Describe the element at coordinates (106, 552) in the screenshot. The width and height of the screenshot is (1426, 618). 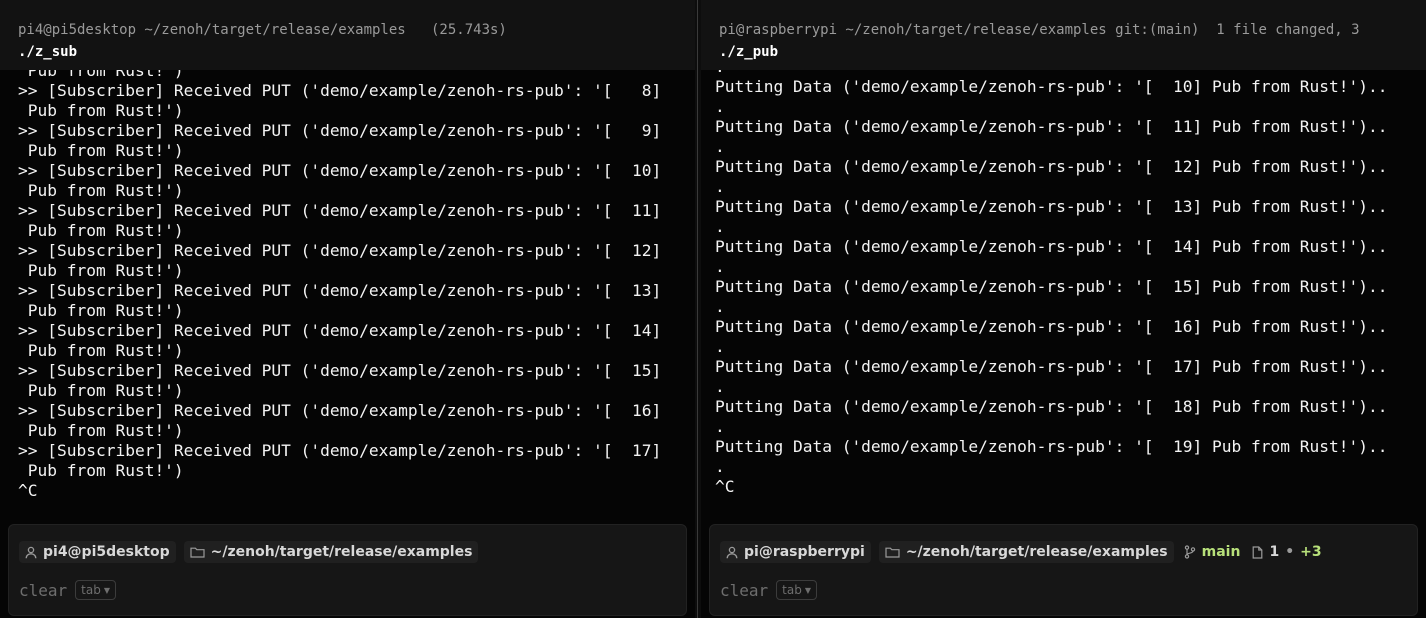
I see `left-user-label: pi4@pi5desktop` at that location.